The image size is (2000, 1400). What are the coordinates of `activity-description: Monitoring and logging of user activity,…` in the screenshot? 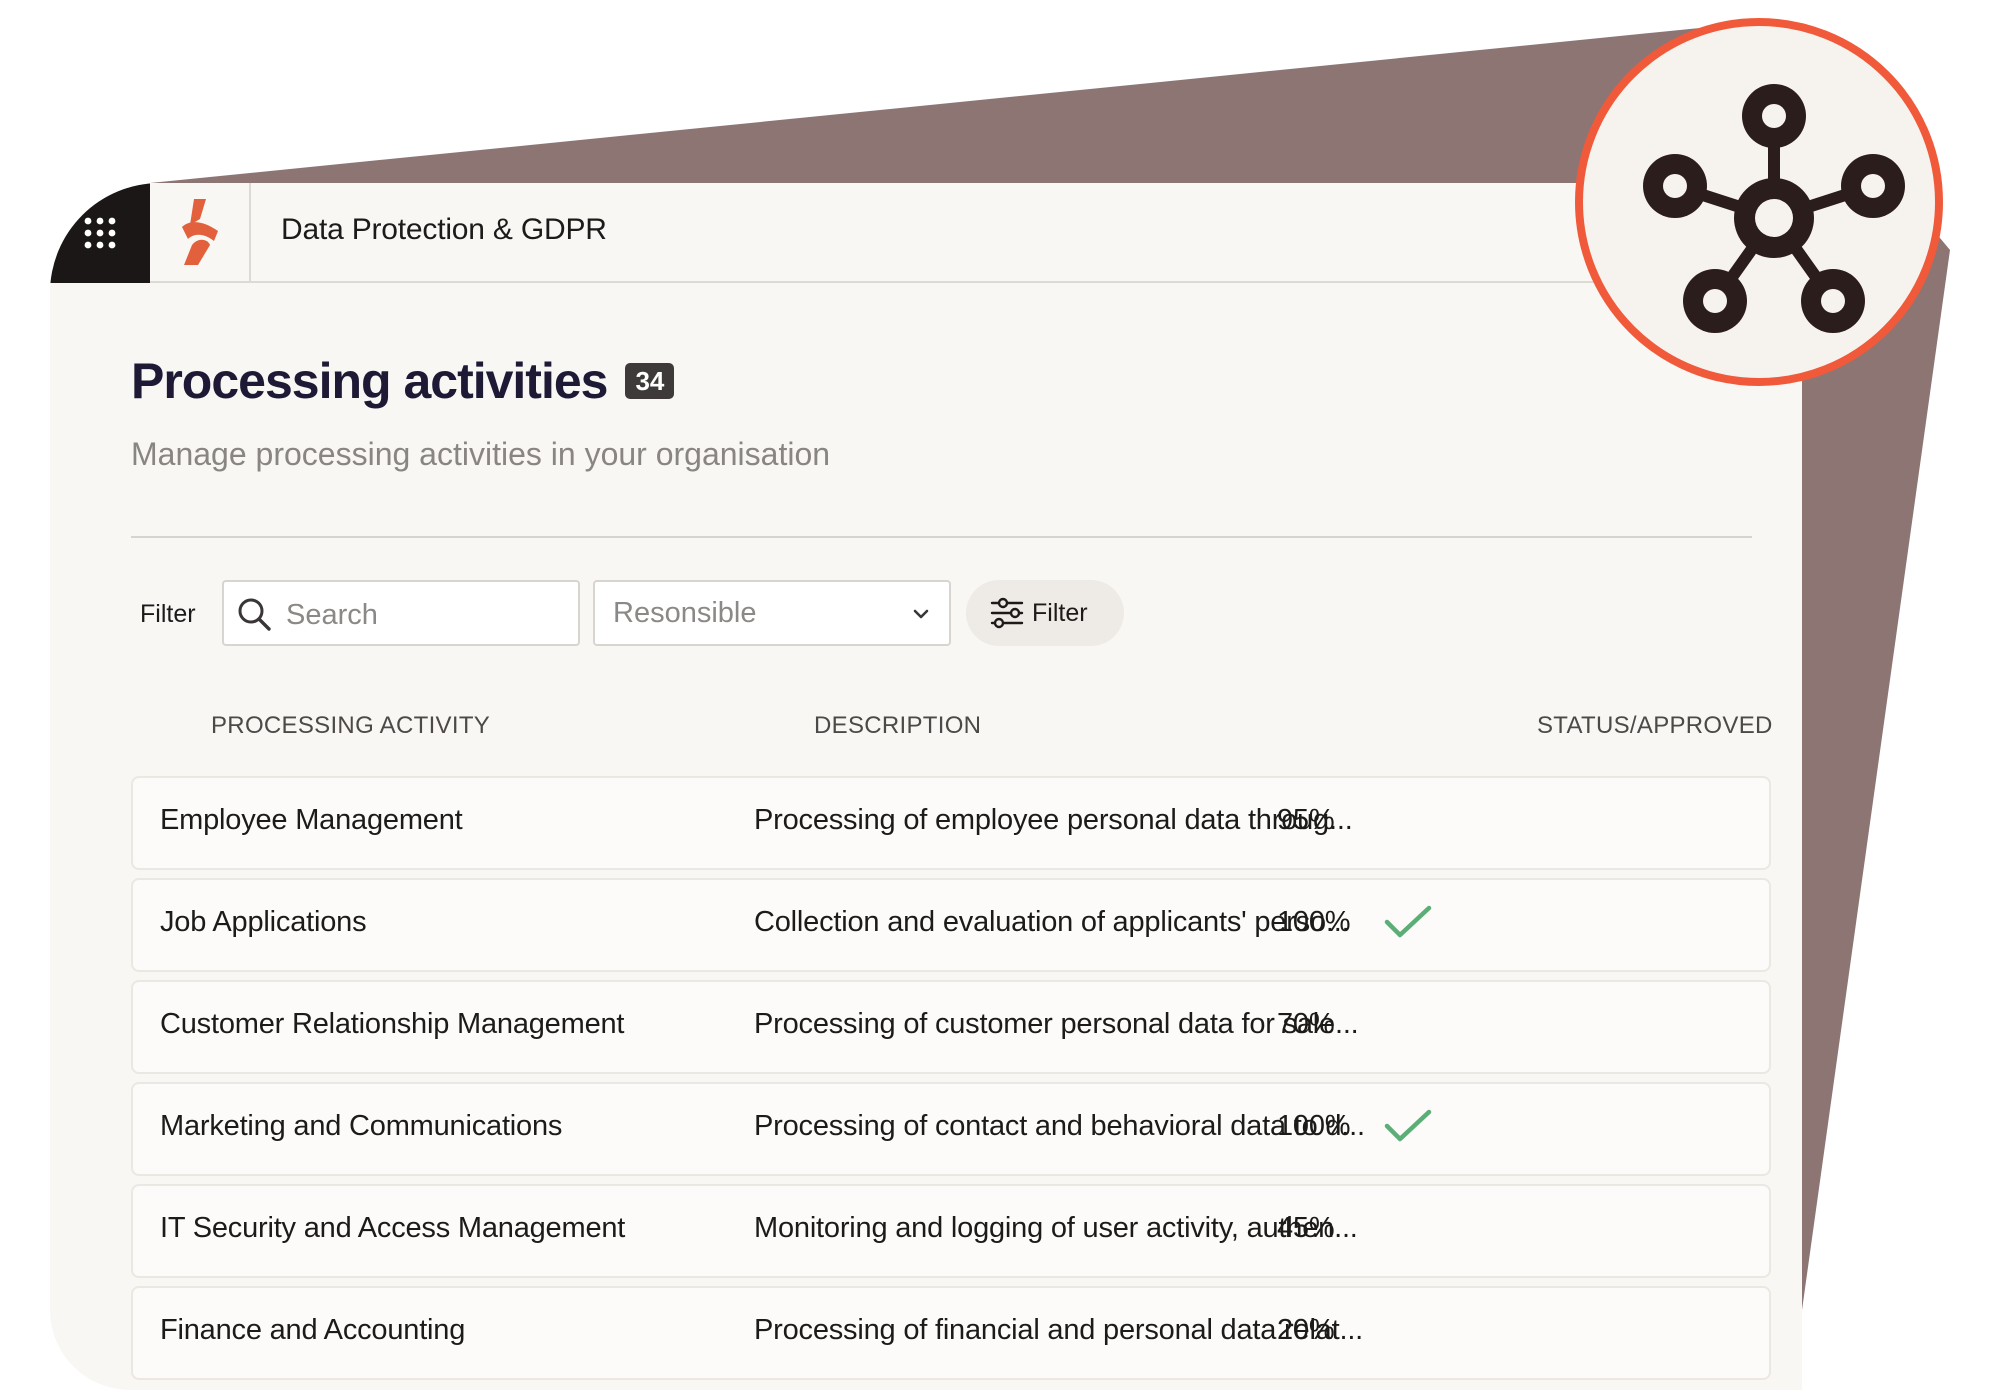 It's located at (1056, 1228).